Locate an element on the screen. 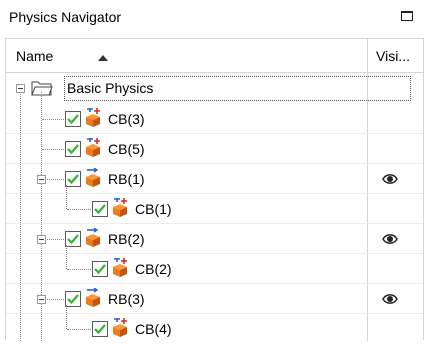 The width and height of the screenshot is (429, 344). sort-ascending-icon is located at coordinates (103, 58).